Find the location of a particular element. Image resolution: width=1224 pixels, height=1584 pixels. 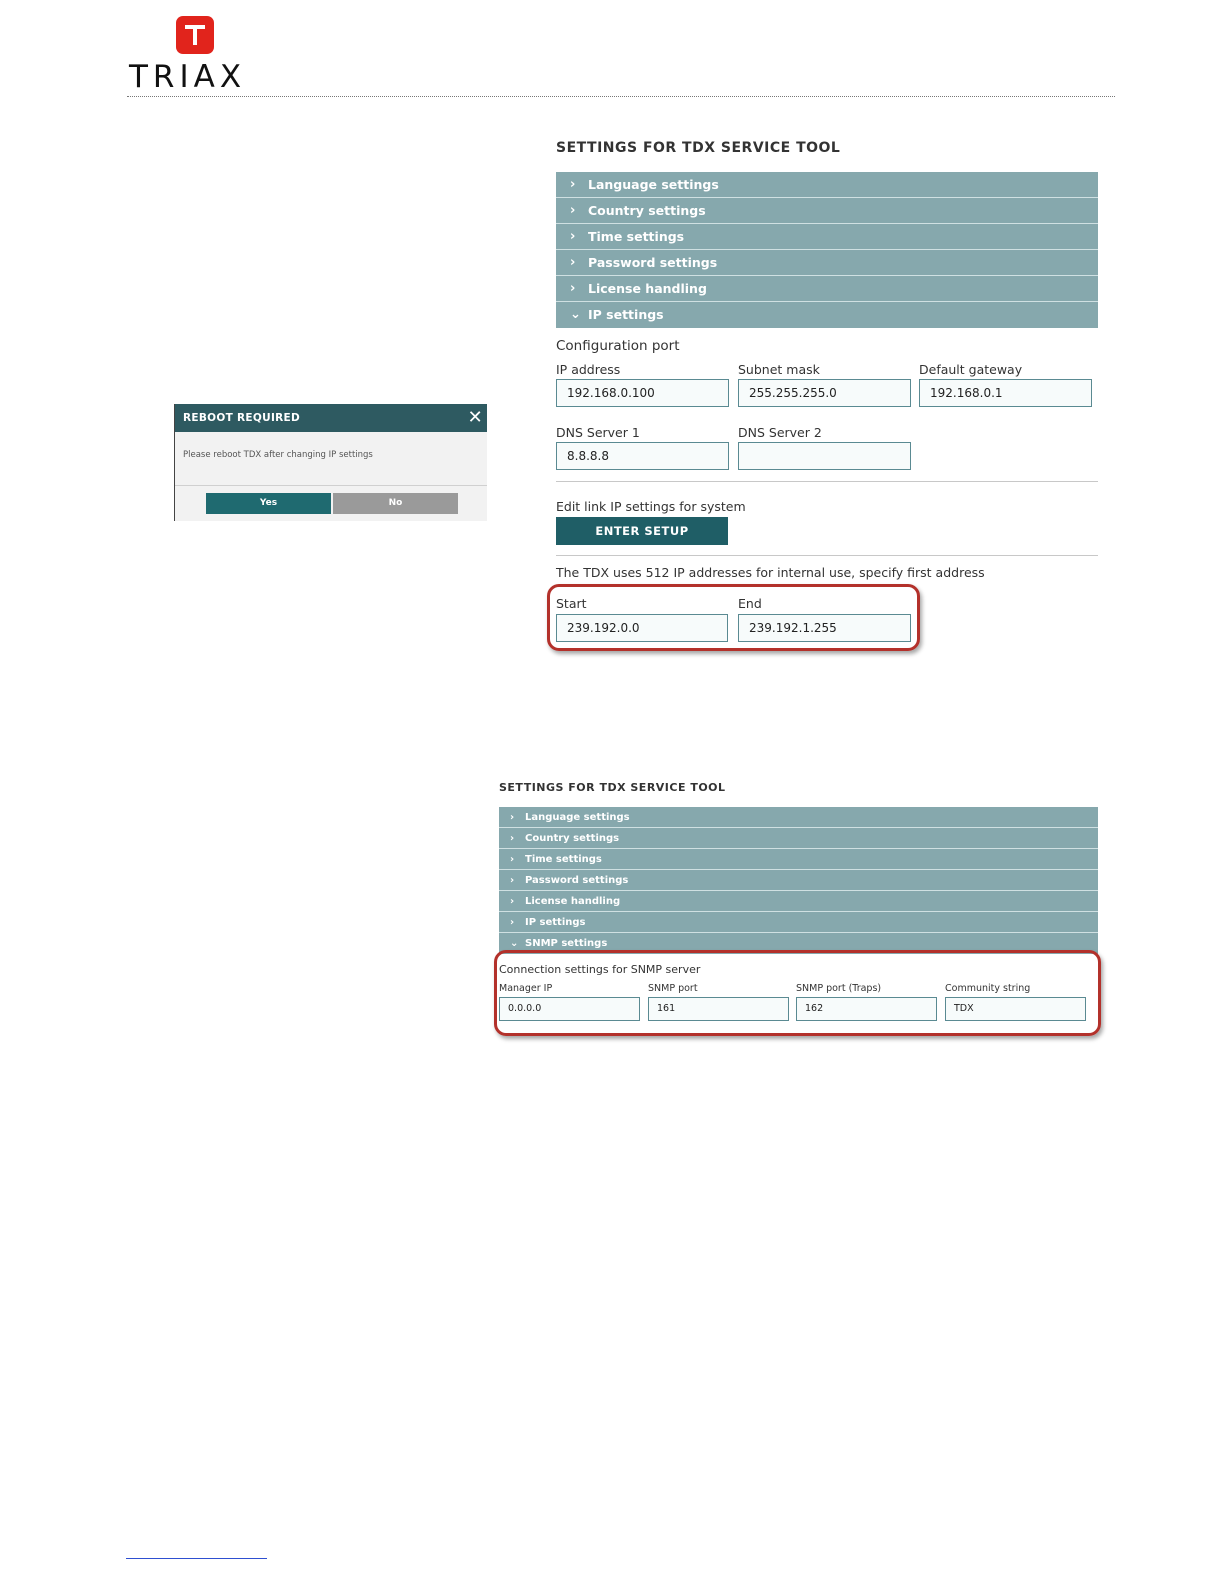

dns1-field: 8.8.8.8 is located at coordinates (642, 456).